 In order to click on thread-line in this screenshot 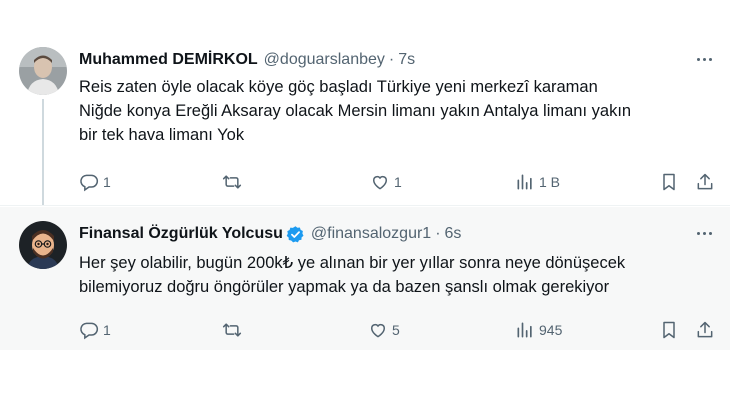, I will do `click(43, 152)`.